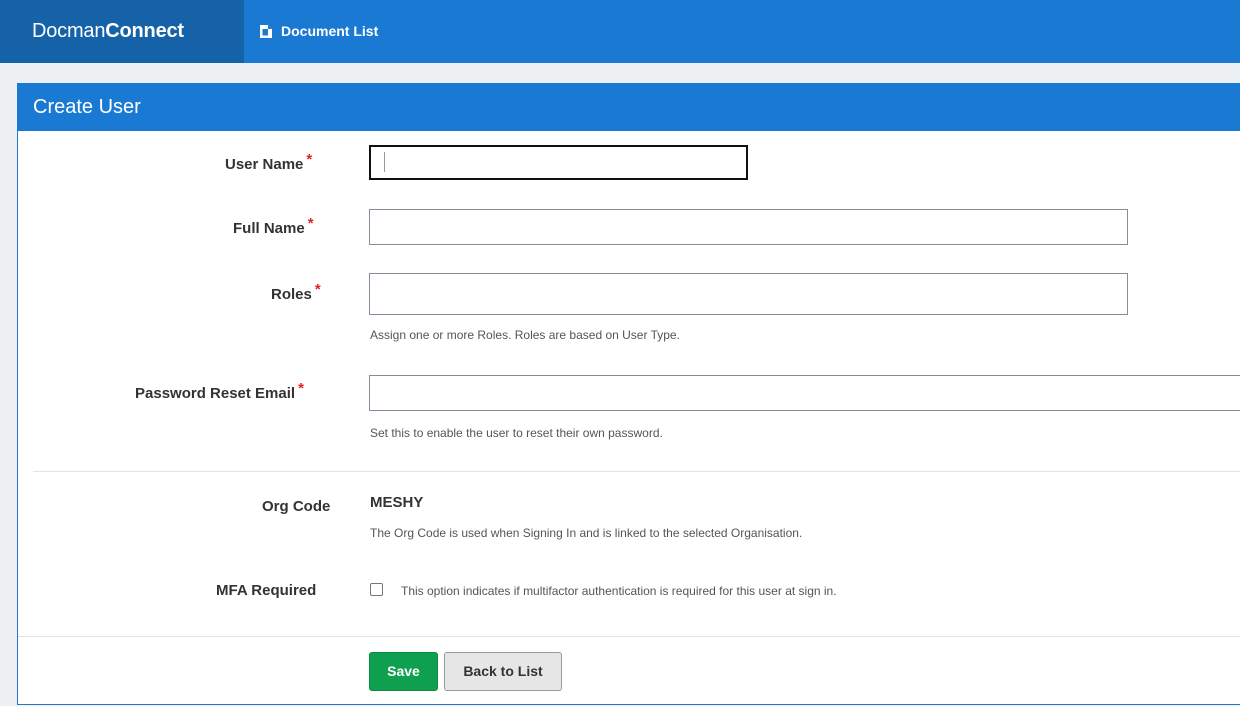 This screenshot has width=1240, height=706. What do you see at coordinates (629, 107) in the screenshot?
I see `panel-title: Create User` at bounding box center [629, 107].